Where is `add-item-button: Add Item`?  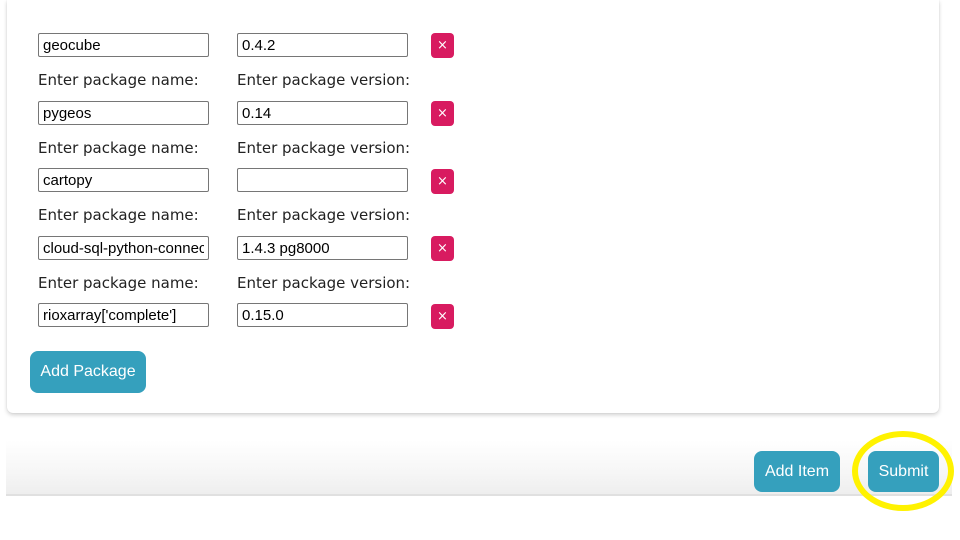
add-item-button: Add Item is located at coordinates (797, 471).